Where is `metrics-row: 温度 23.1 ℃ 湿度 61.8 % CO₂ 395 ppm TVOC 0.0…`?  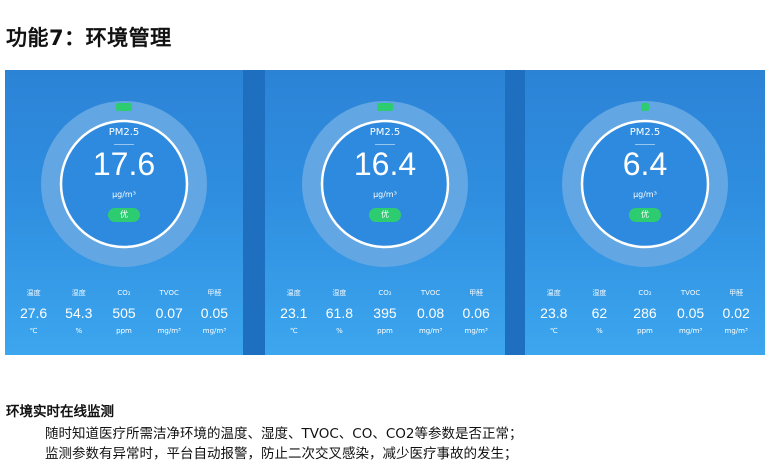
metrics-row: 温度 23.1 ℃ 湿度 61.8 % CO₂ 395 ppm TVOC 0.0… is located at coordinates (385, 313).